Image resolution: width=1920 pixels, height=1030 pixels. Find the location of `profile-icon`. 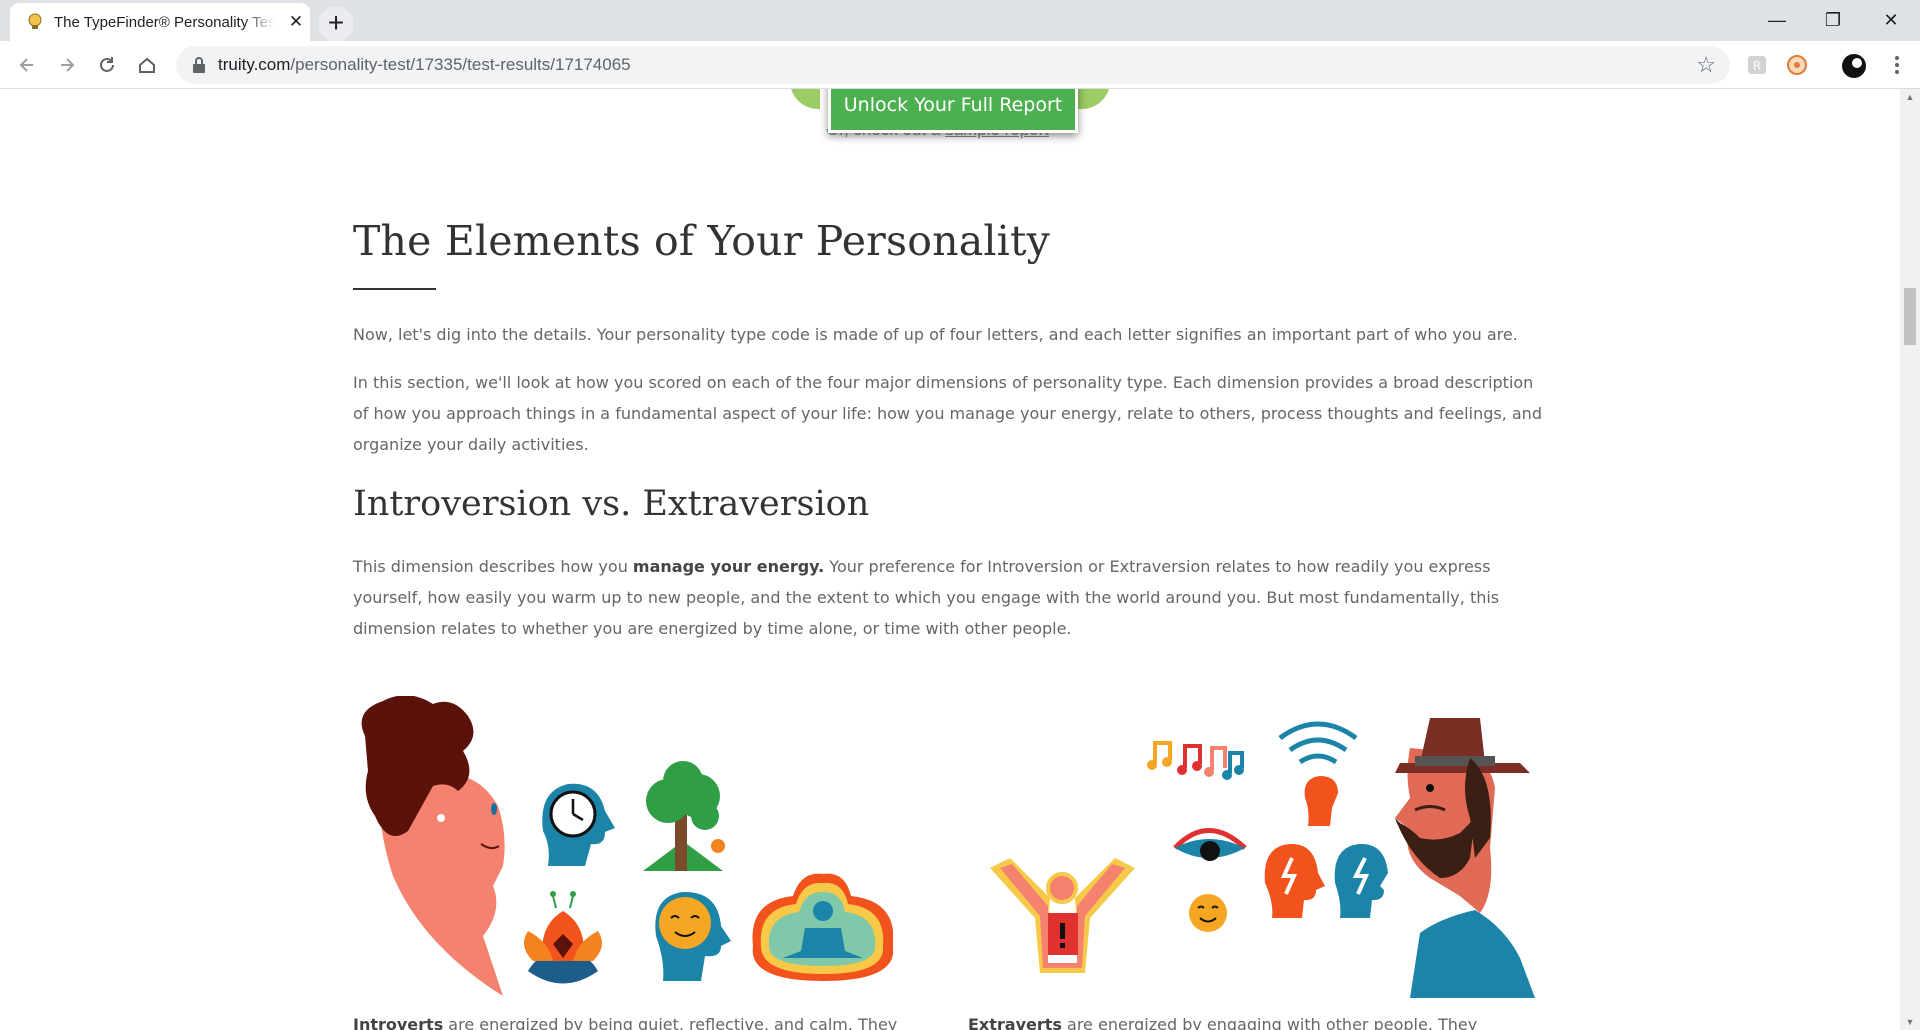

profile-icon is located at coordinates (1853, 65).